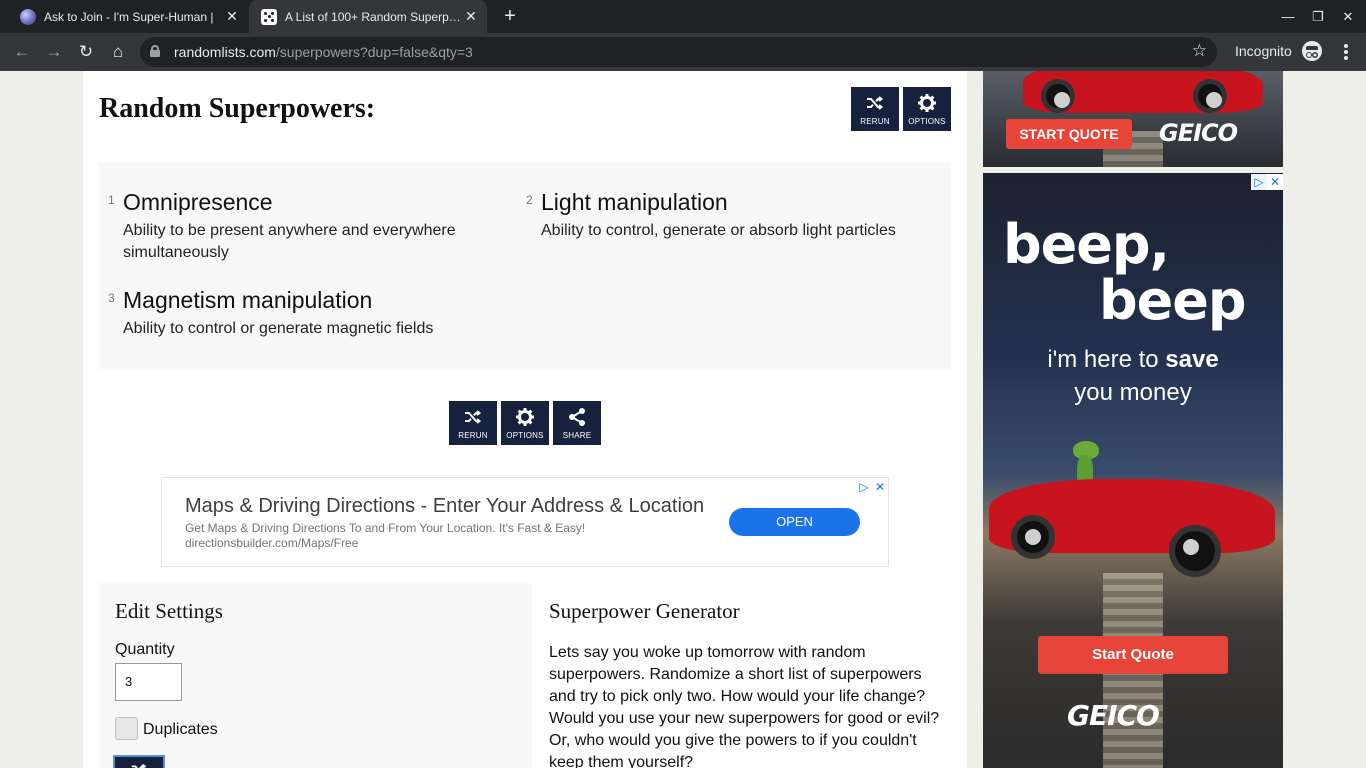 This screenshot has width=1366, height=768. What do you see at coordinates (155, 51) in the screenshot?
I see `lock-icon` at bounding box center [155, 51].